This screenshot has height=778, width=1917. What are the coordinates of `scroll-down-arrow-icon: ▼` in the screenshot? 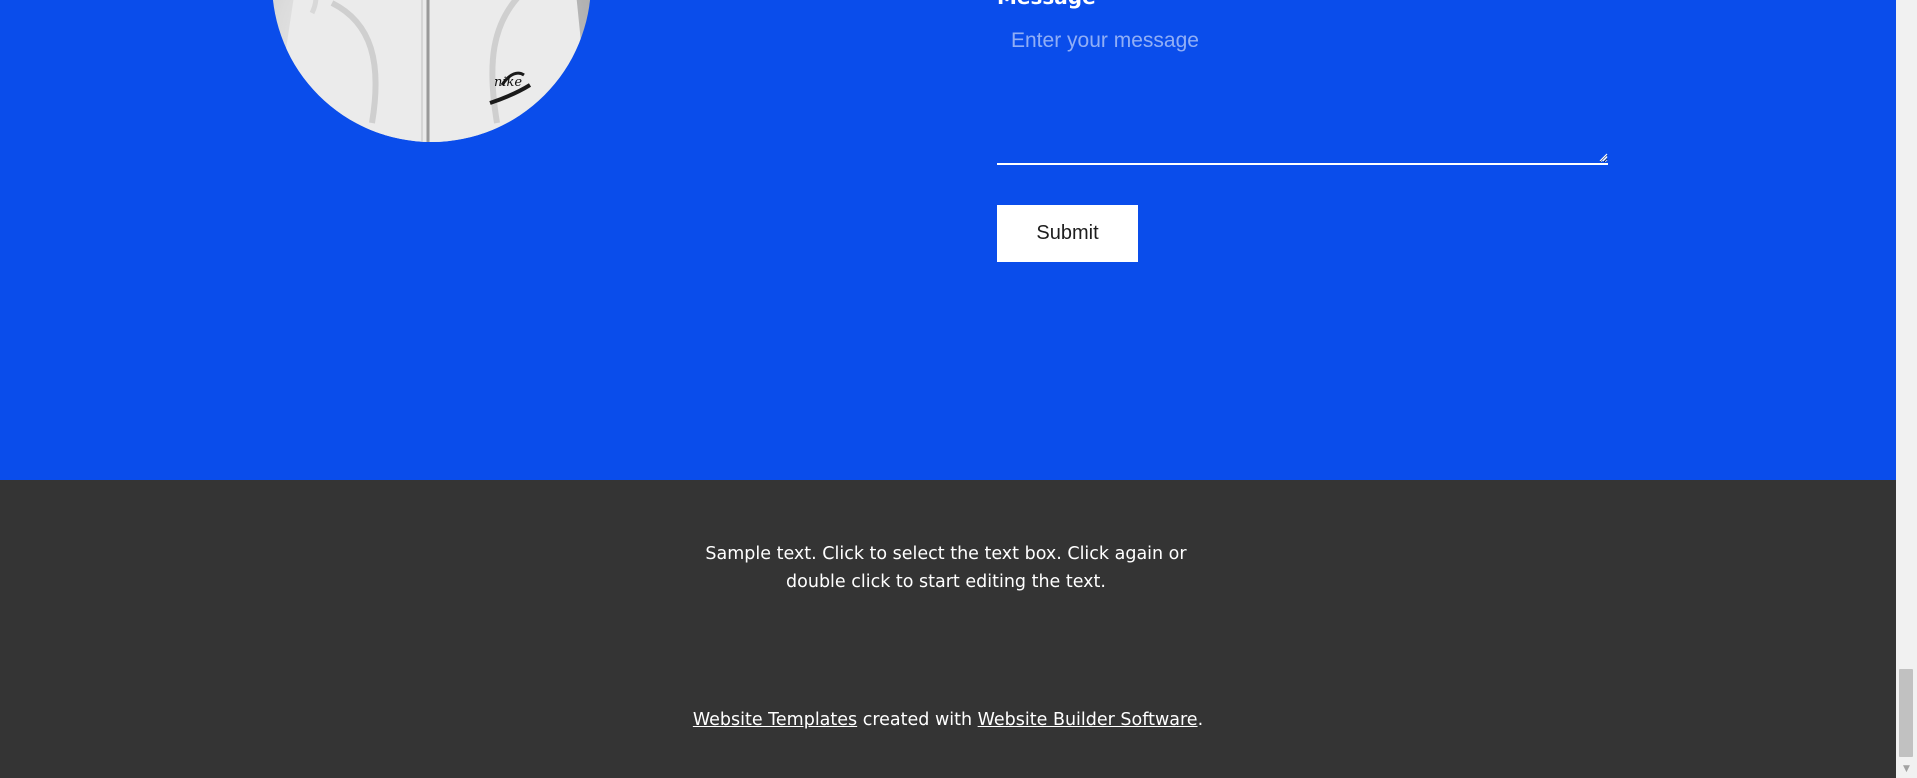 It's located at (1906, 769).